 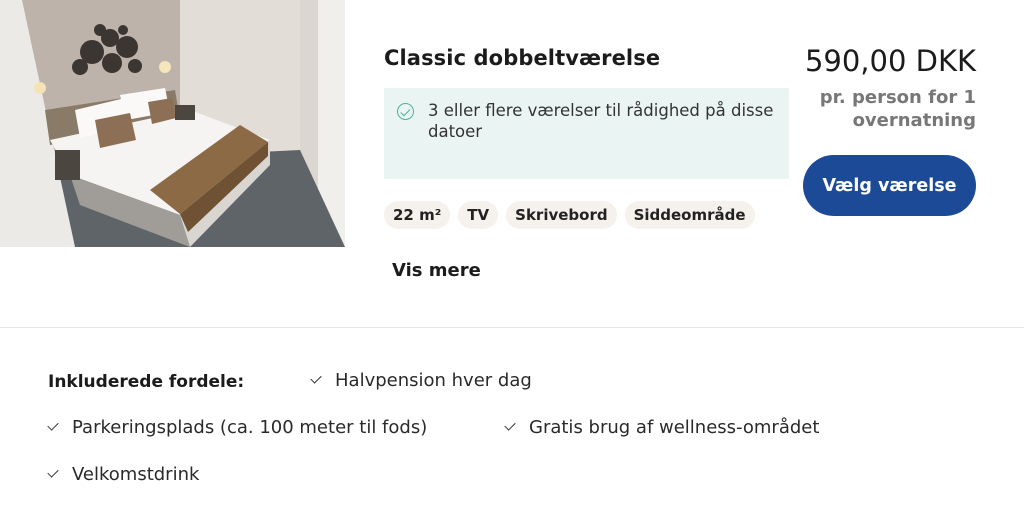 I want to click on benefit-text: Halvpension hver dag, so click(x=433, y=380).